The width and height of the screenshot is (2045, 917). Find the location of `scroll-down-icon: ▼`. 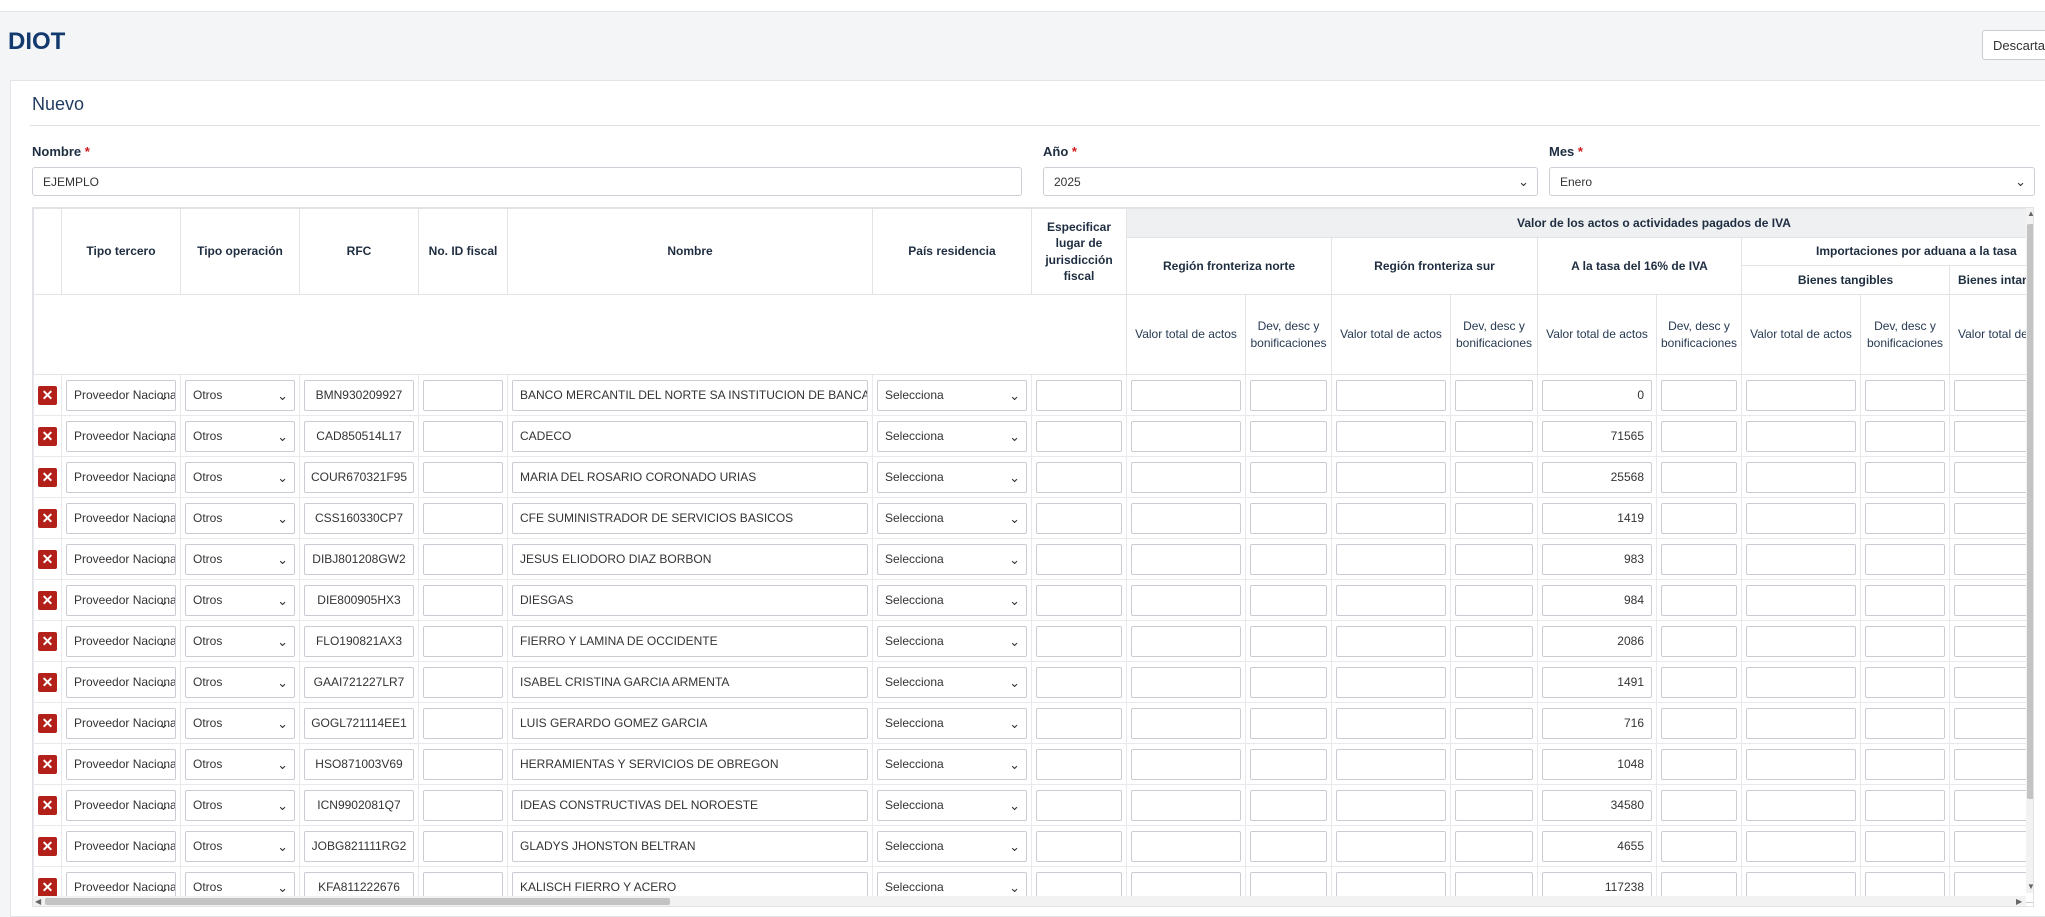

scroll-down-icon: ▼ is located at coordinates (2030, 886).